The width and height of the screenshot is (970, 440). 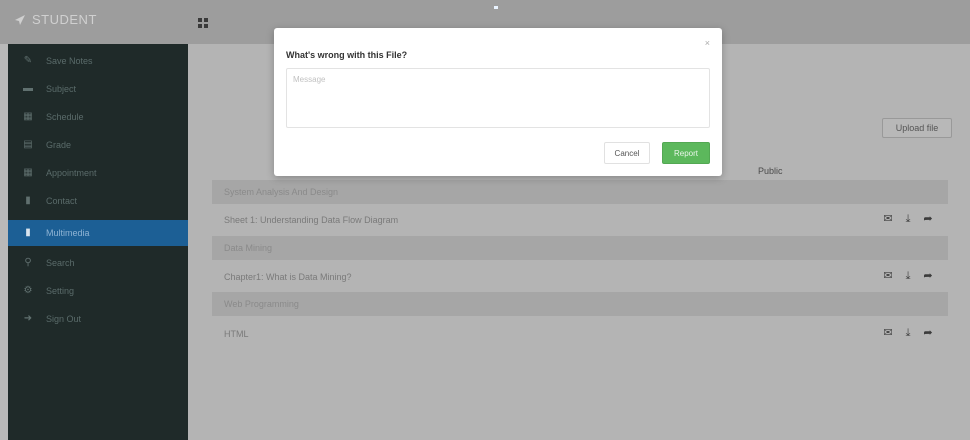 What do you see at coordinates (68, 233) in the screenshot?
I see `sidebar-item-label: Multimedia` at bounding box center [68, 233].